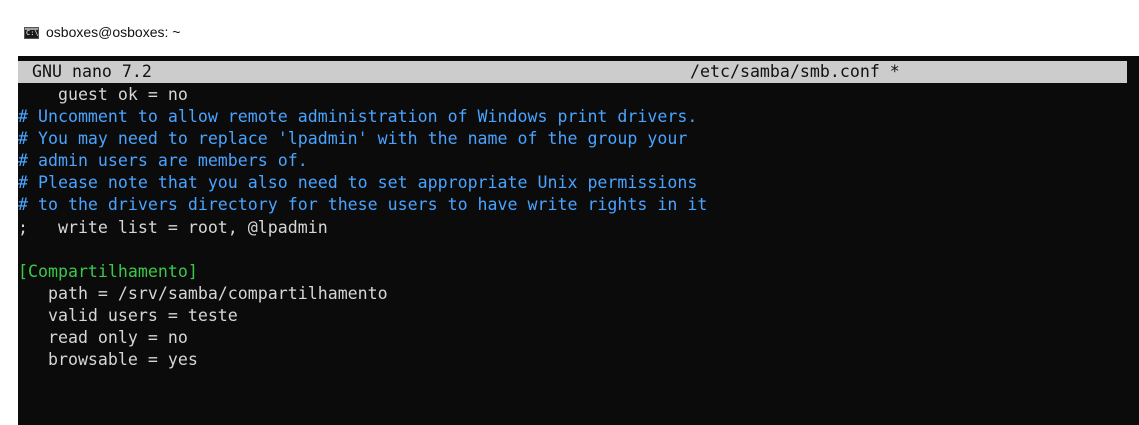  I want to click on editor-line: # admin users are members of., so click(578, 161).